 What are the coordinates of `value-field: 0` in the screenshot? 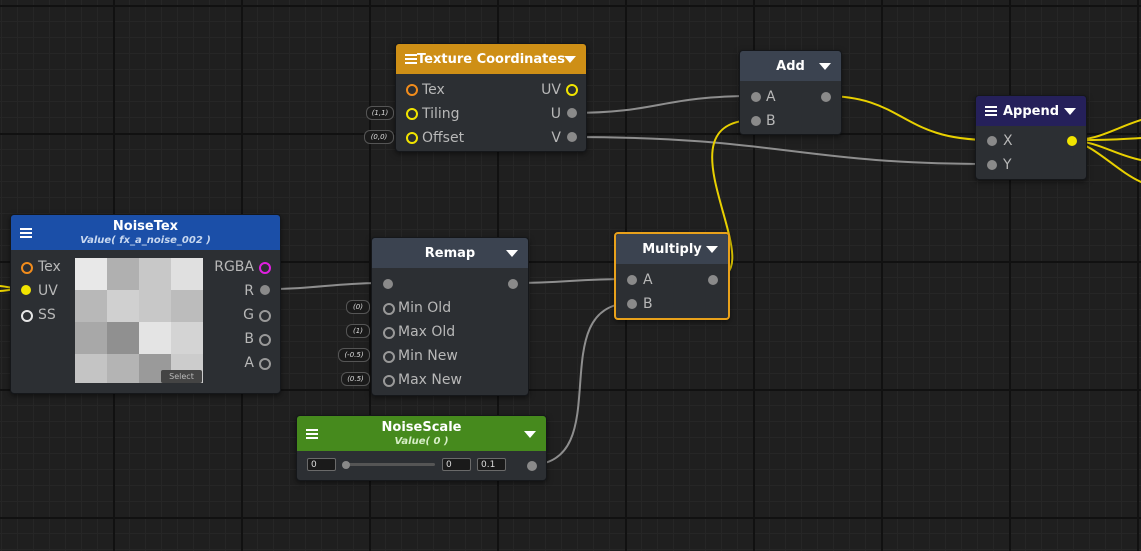 It's located at (321, 464).